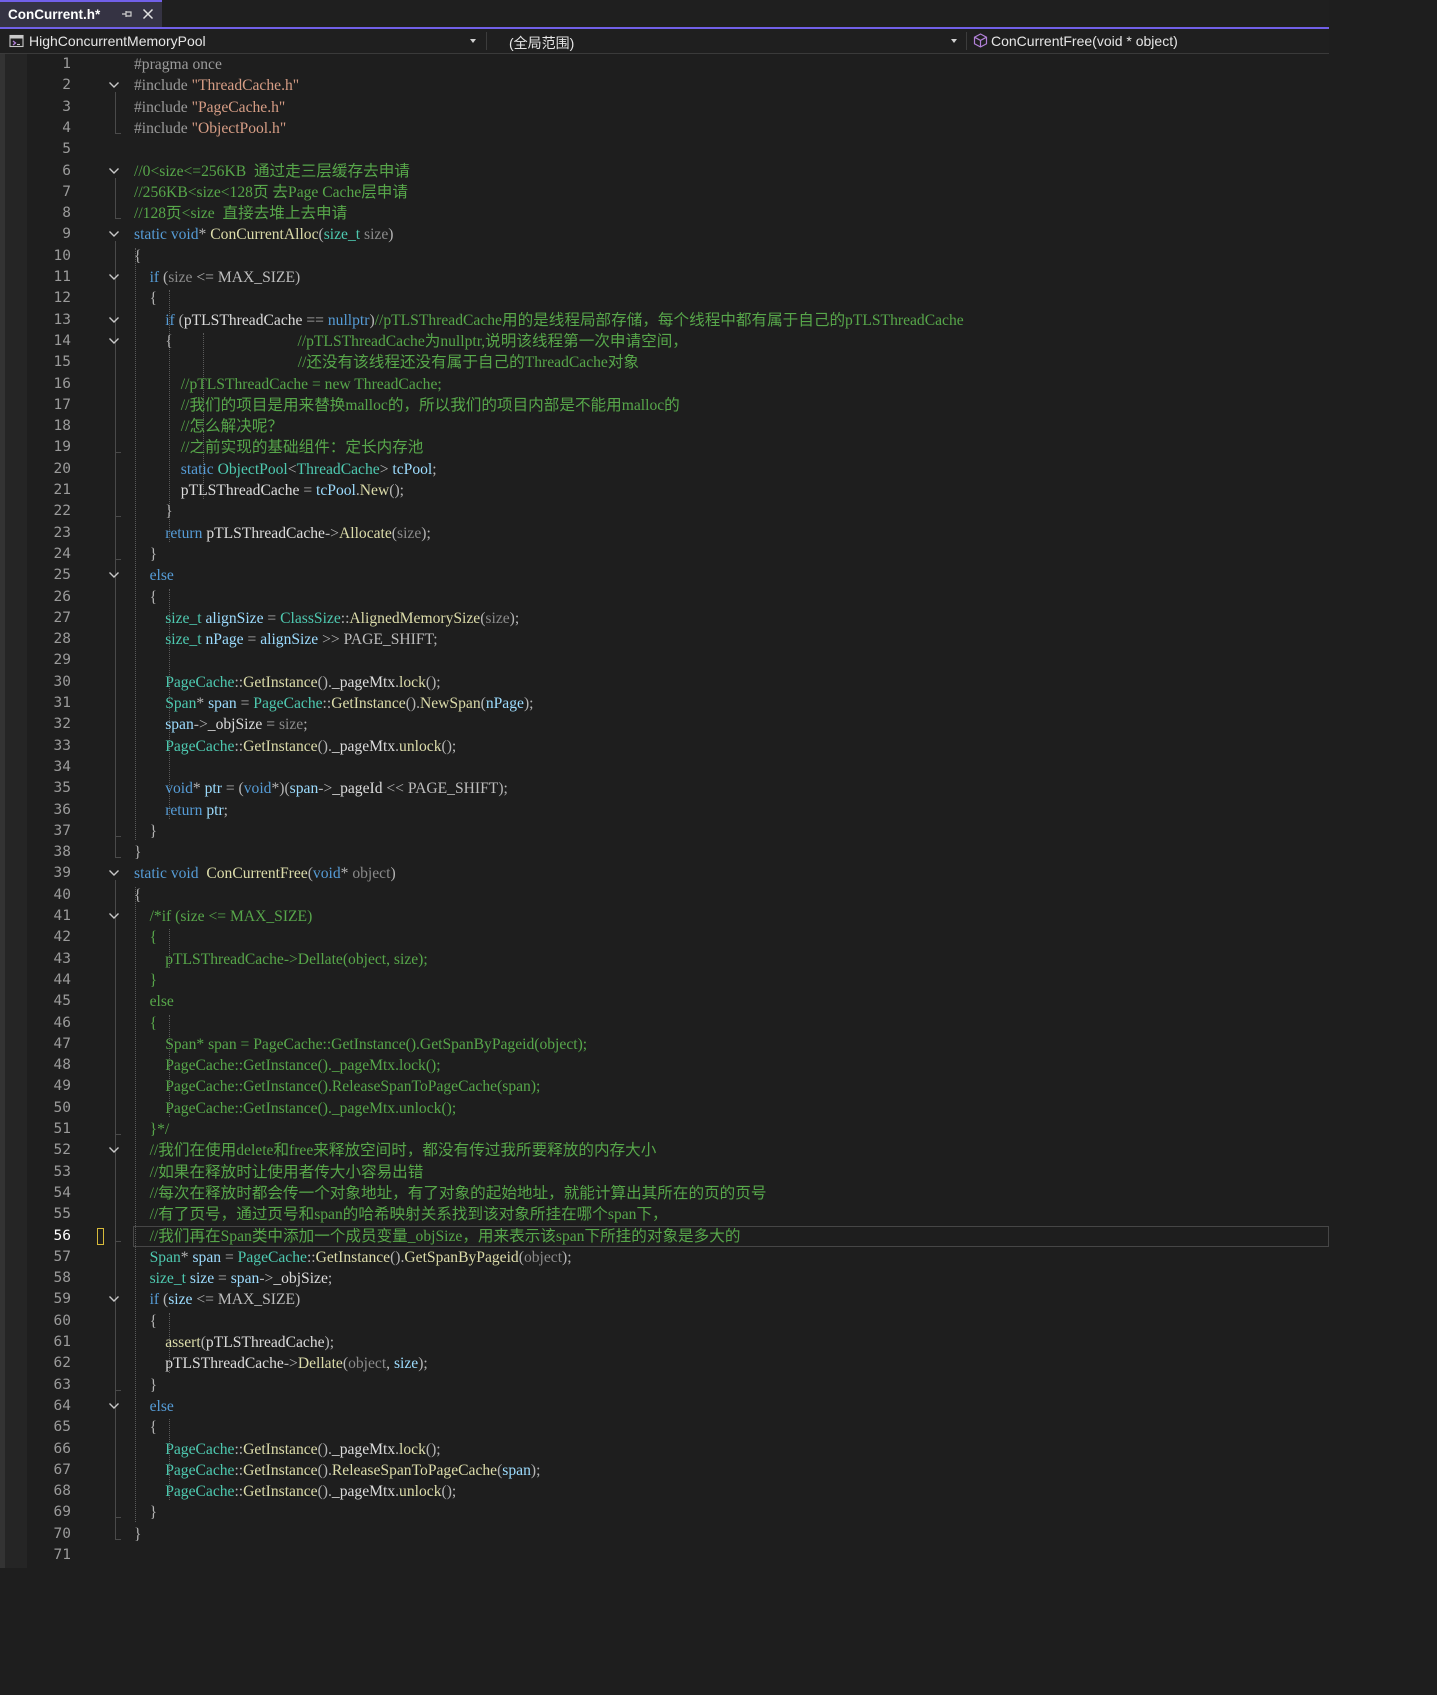  I want to click on code-line: 6 //0<size<=256KB 通过走三层缓存去申请, so click(664, 171).